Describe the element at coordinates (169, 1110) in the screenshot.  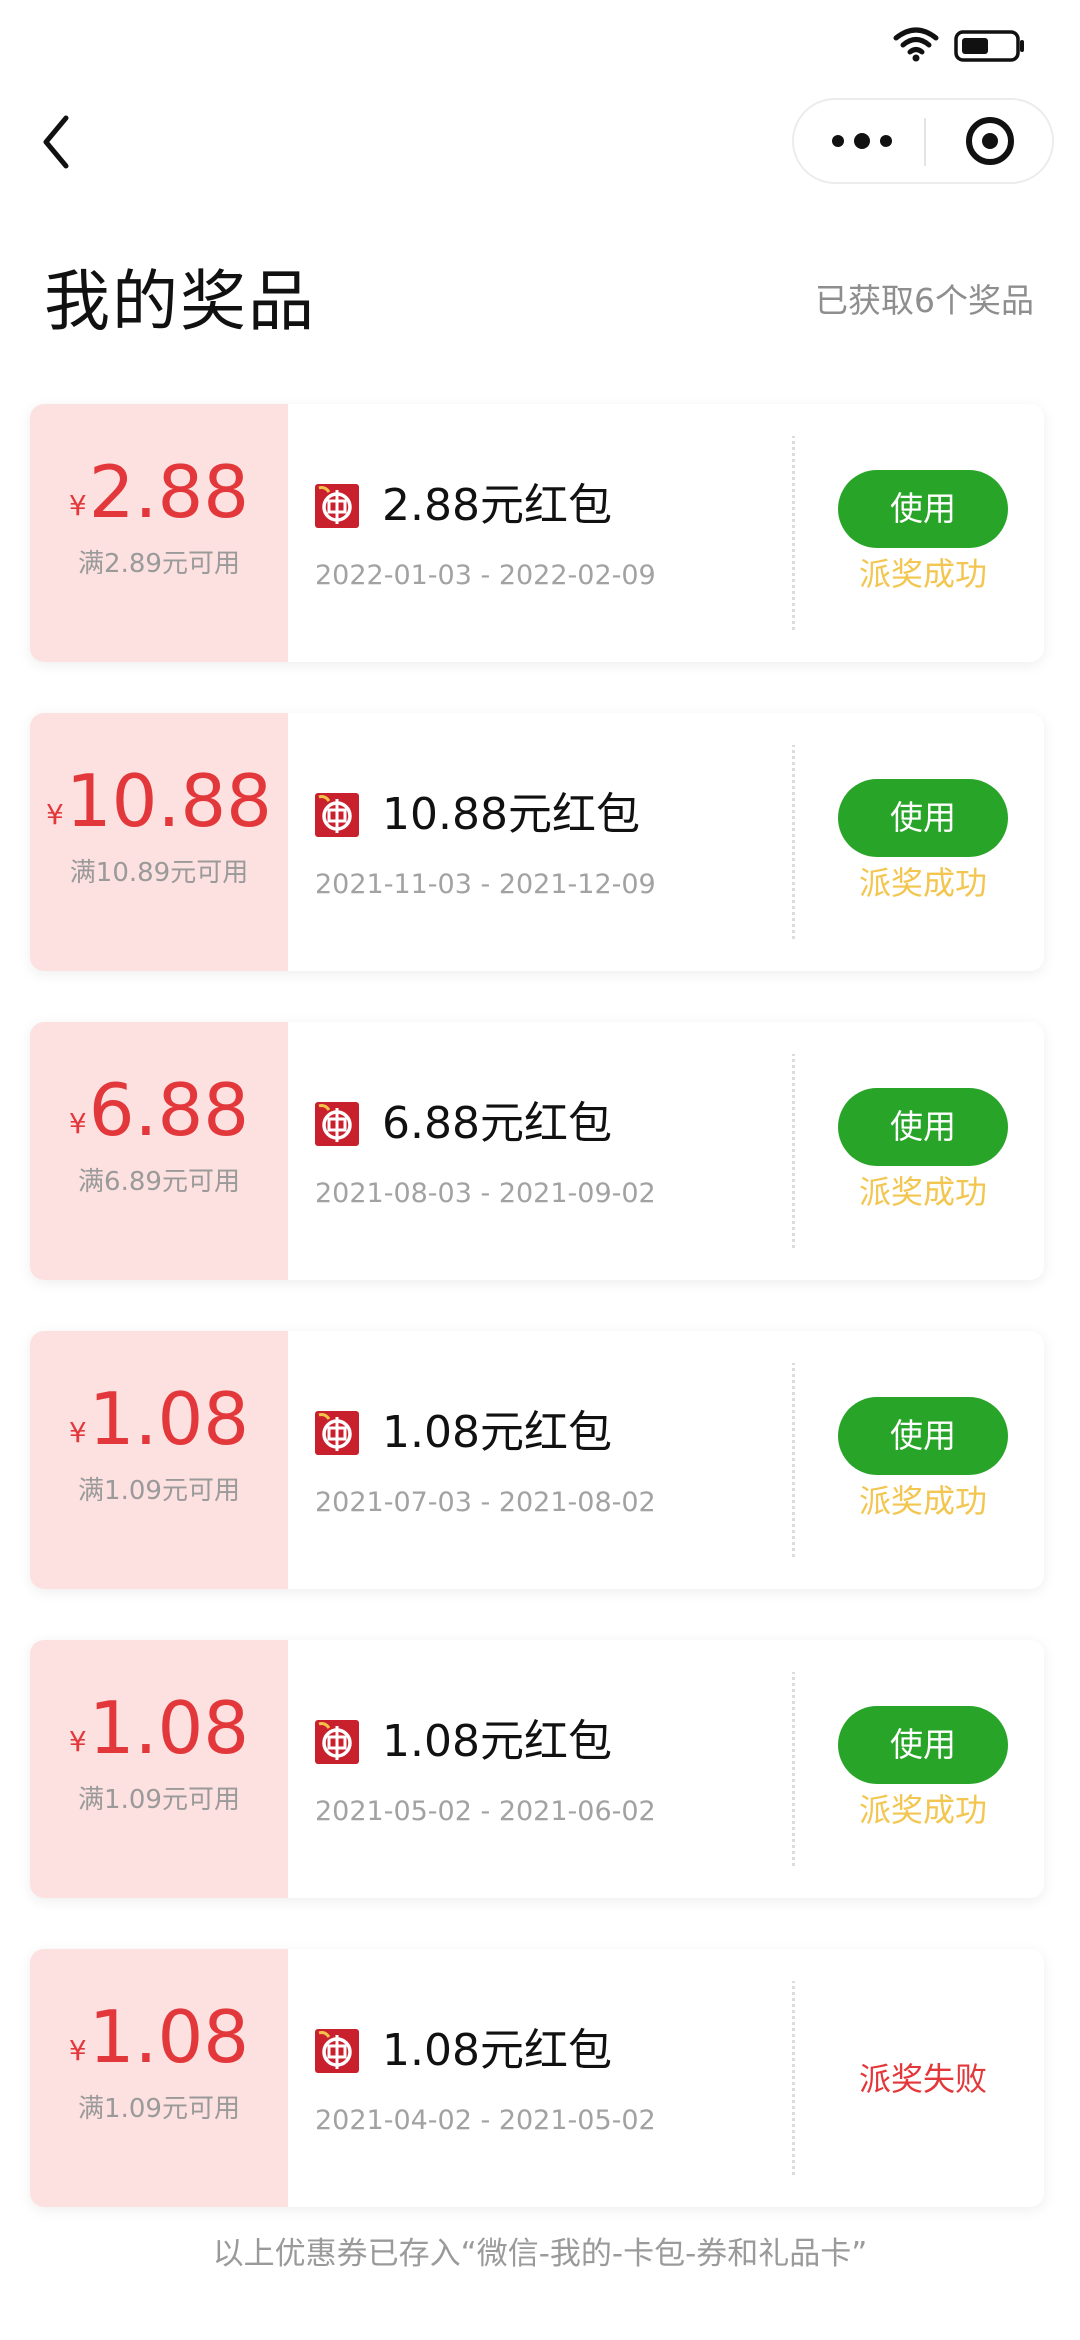
I see `amount-value: 6.88` at that location.